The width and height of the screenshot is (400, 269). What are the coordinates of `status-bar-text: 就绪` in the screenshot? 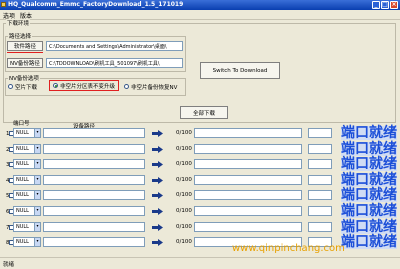 It's located at (9, 265).